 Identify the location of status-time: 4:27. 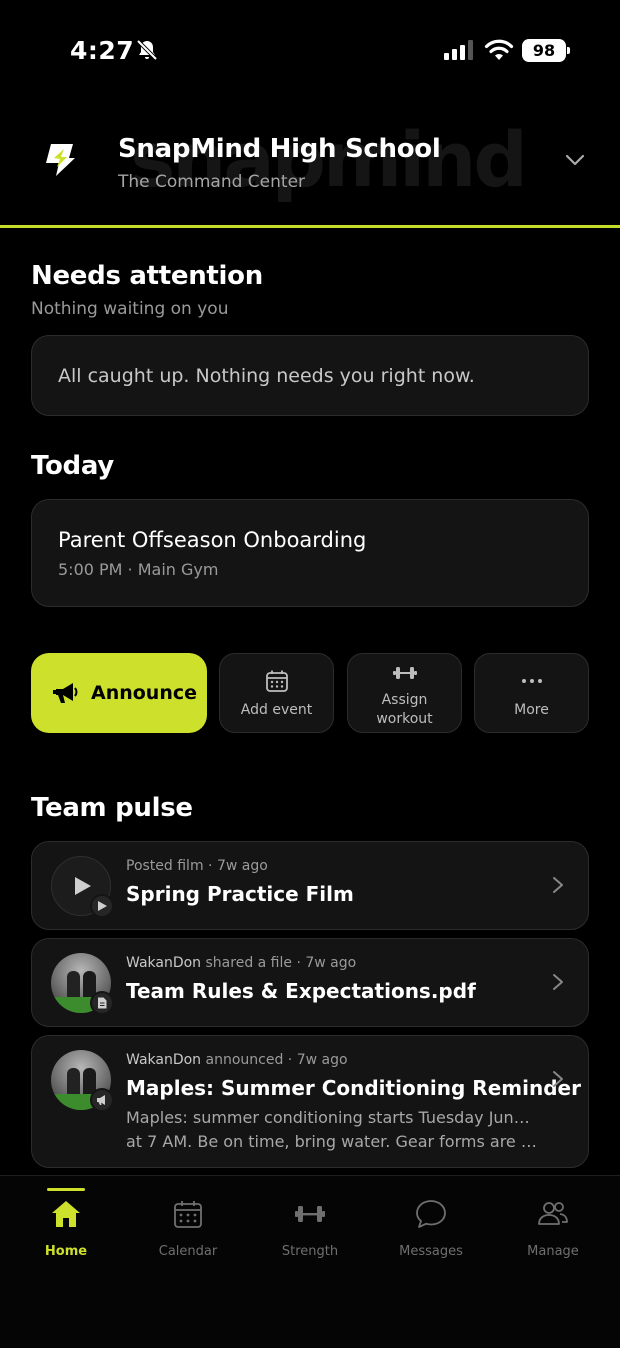
(102, 50).